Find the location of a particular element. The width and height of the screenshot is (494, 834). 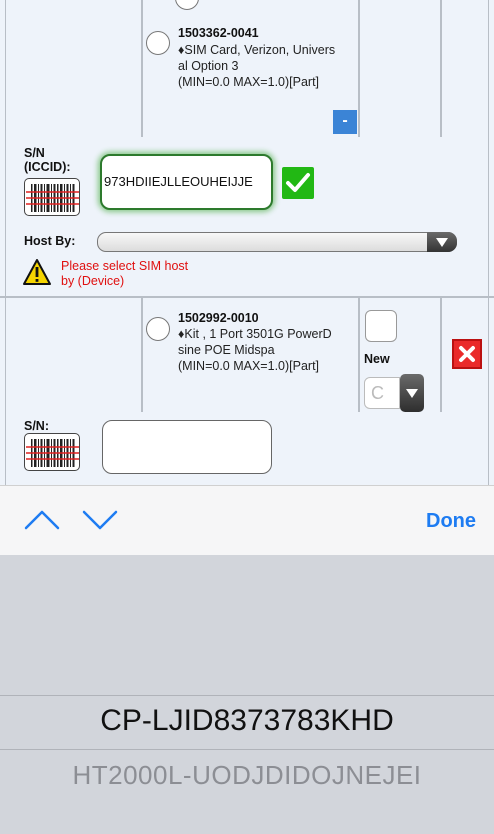

sn-input is located at coordinates (187, 447).